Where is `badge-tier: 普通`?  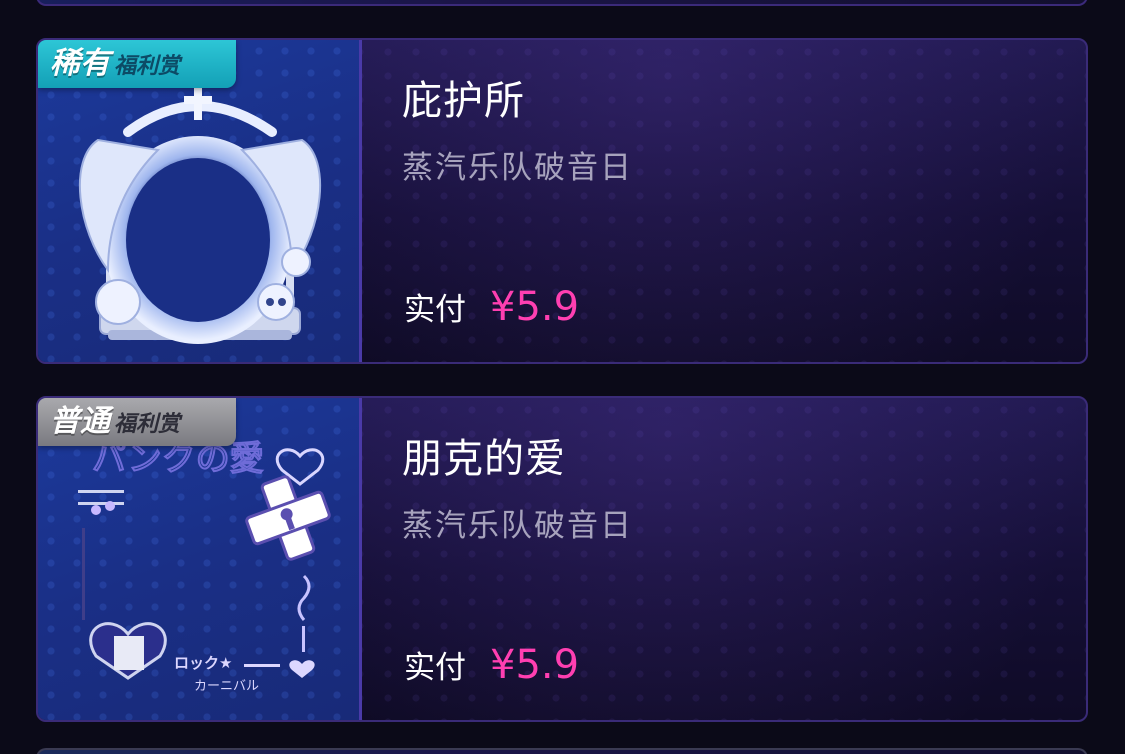 badge-tier: 普通 is located at coordinates (80, 421).